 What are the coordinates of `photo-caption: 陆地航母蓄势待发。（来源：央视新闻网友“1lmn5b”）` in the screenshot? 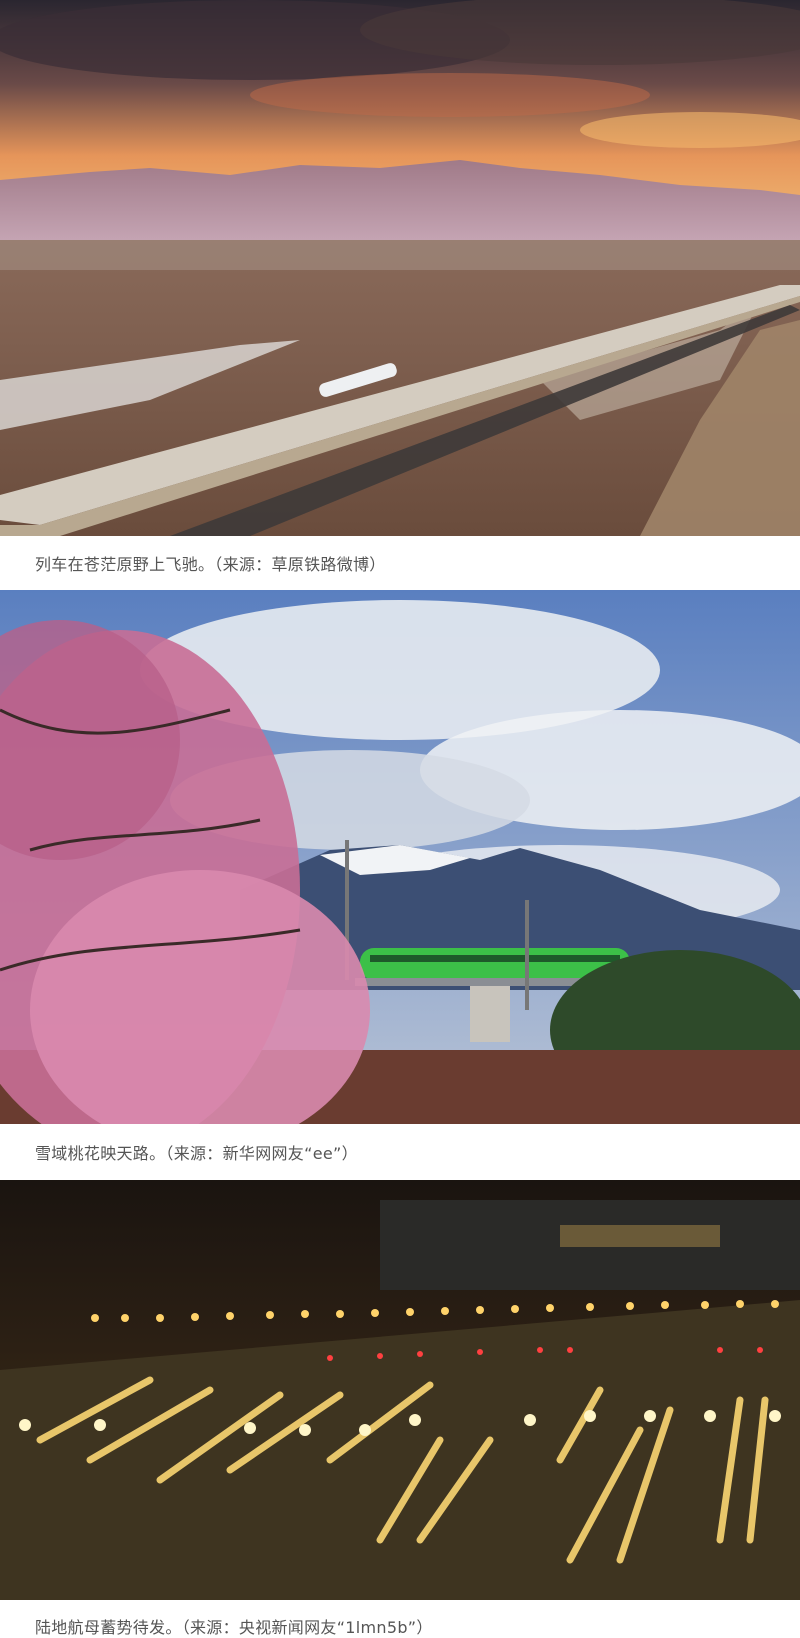 It's located at (234, 1627).